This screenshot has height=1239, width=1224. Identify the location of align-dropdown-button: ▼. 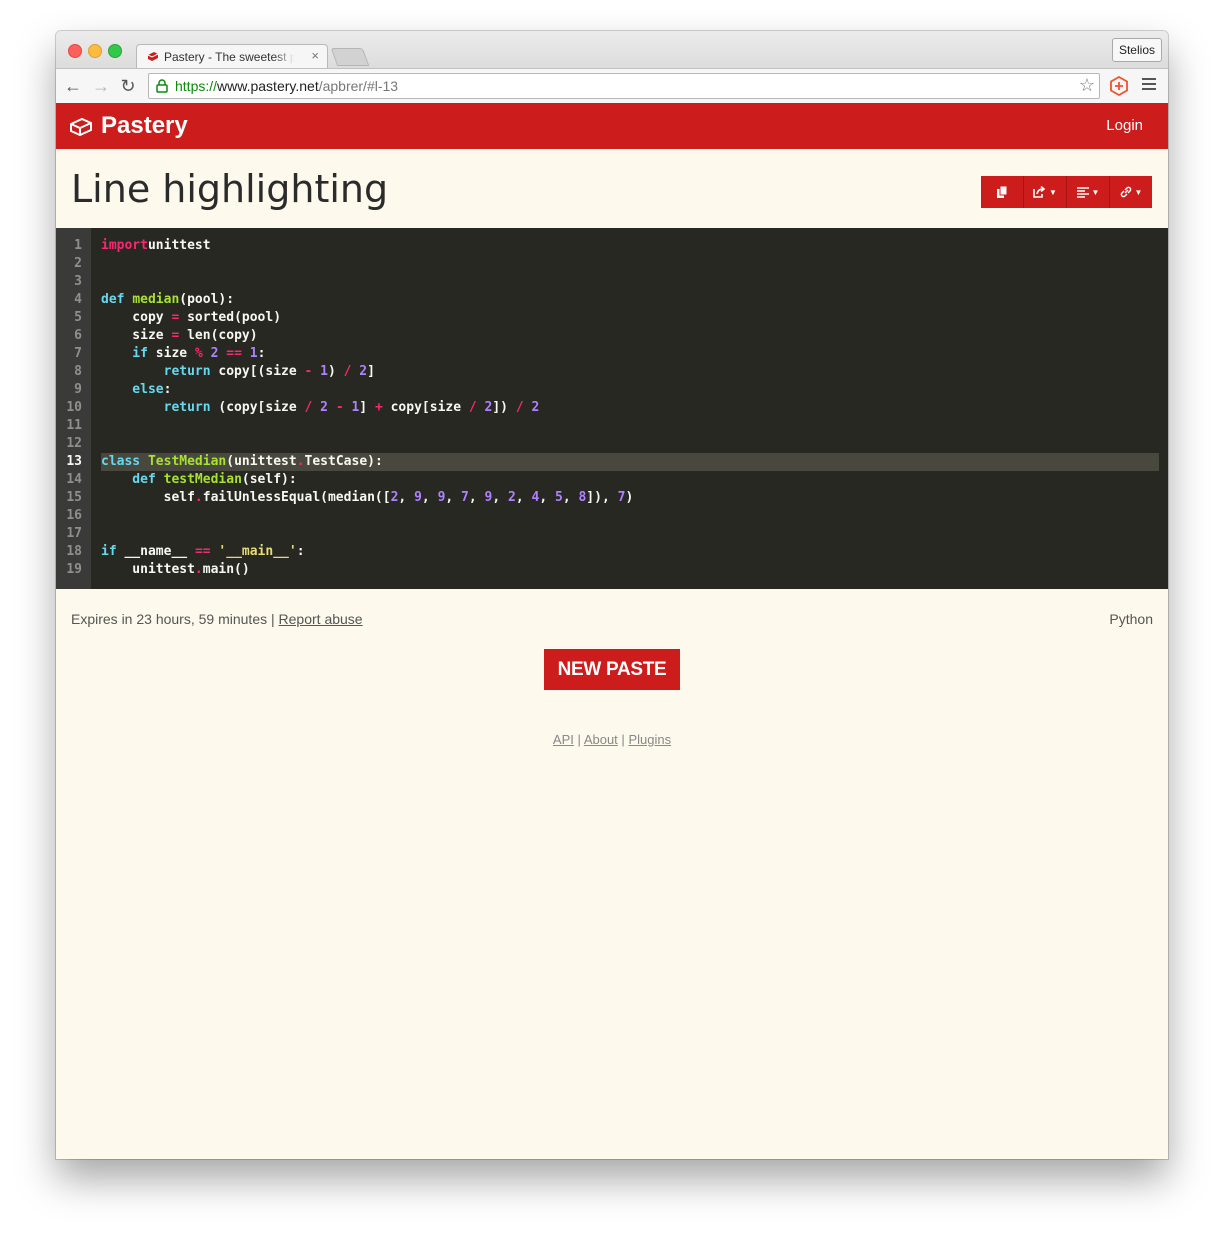
(1088, 192).